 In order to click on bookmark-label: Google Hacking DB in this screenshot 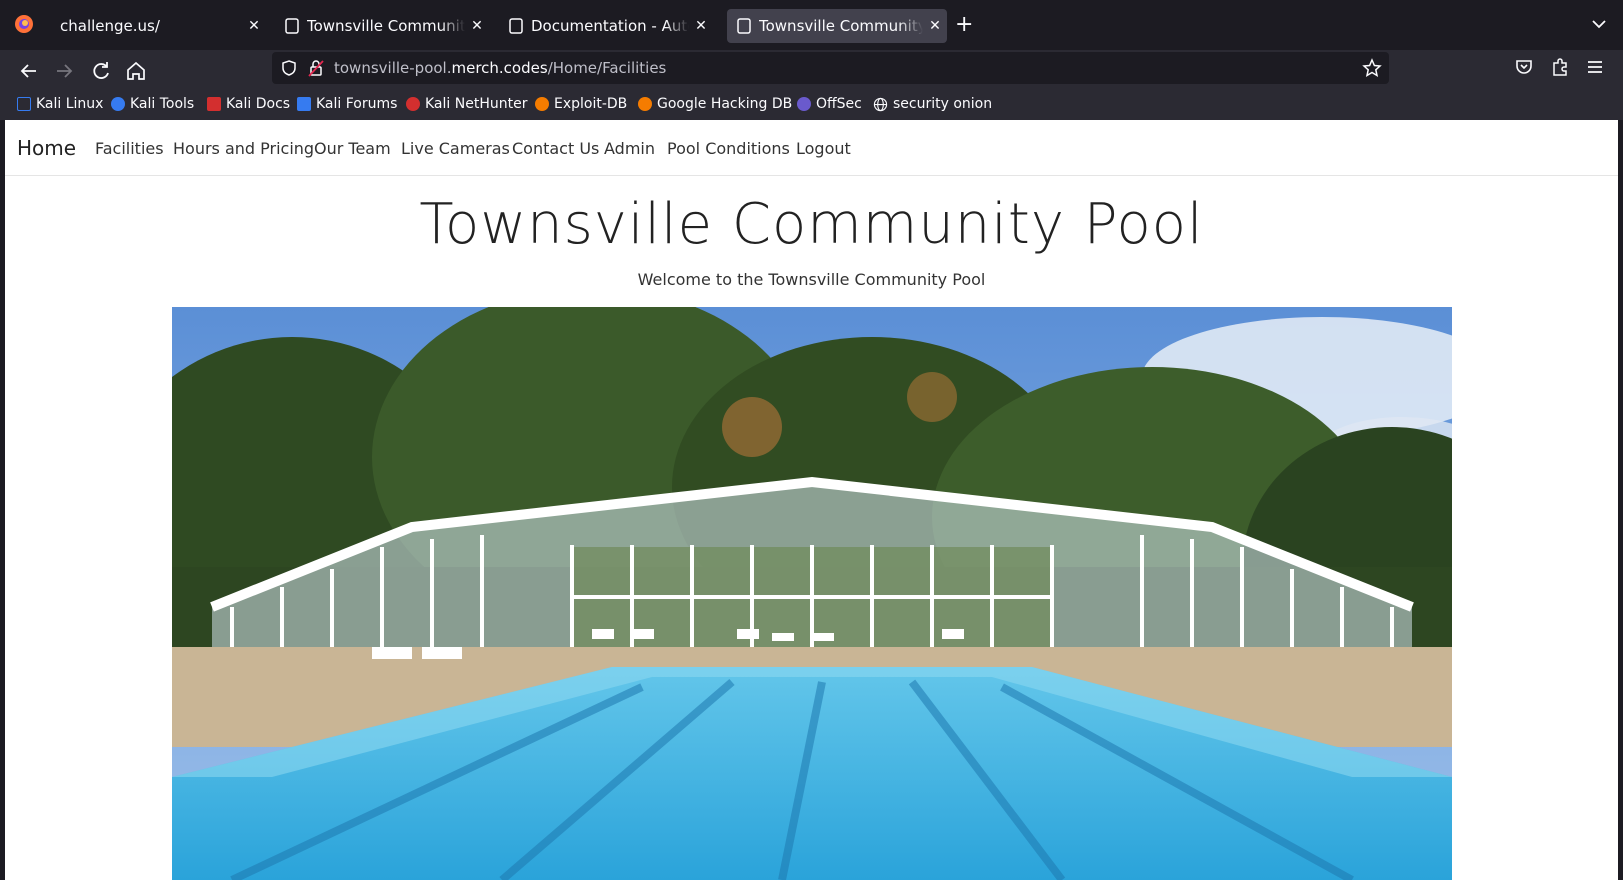, I will do `click(725, 104)`.